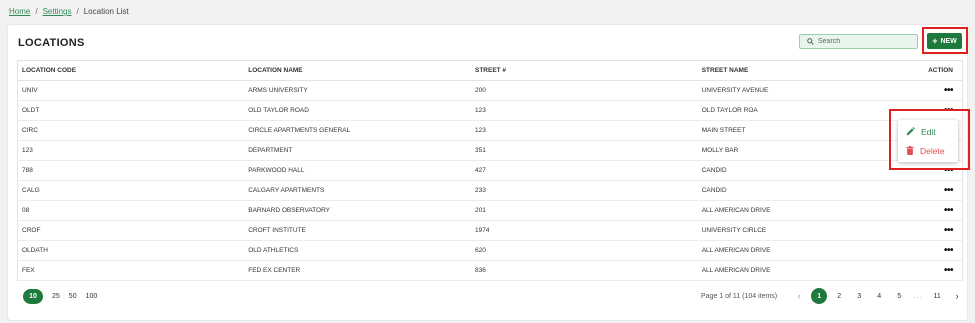 This screenshot has width=975, height=323. Describe the element at coordinates (795, 110) in the screenshot. I see `cell-street-name: OLD TAYLOR ROA` at that location.